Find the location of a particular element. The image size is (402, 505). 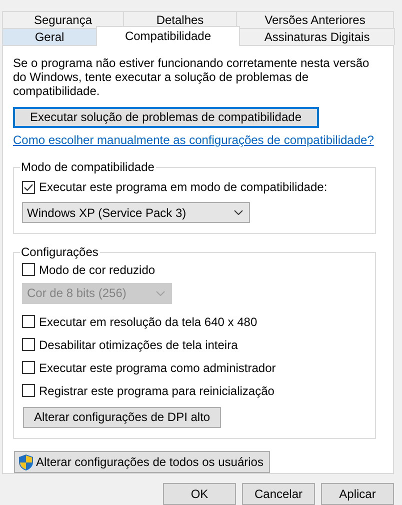

checkbox-label: Executar este programa como administrador is located at coordinates (157, 367).